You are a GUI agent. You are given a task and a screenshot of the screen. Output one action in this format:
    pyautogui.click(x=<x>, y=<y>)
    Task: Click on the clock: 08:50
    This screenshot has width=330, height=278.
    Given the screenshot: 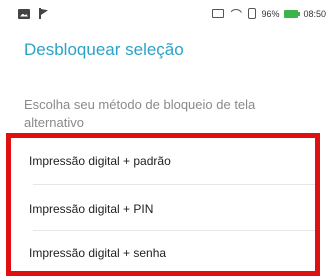 What is the action you would take?
    pyautogui.click(x=314, y=13)
    